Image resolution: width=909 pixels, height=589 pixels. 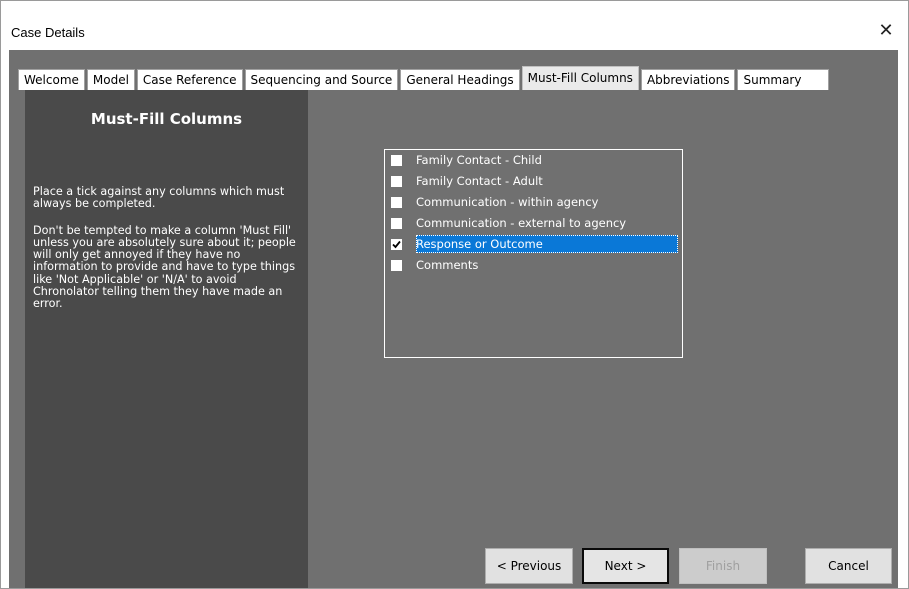 What do you see at coordinates (460, 79) in the screenshot?
I see `tab-general-headings: General Headings` at bounding box center [460, 79].